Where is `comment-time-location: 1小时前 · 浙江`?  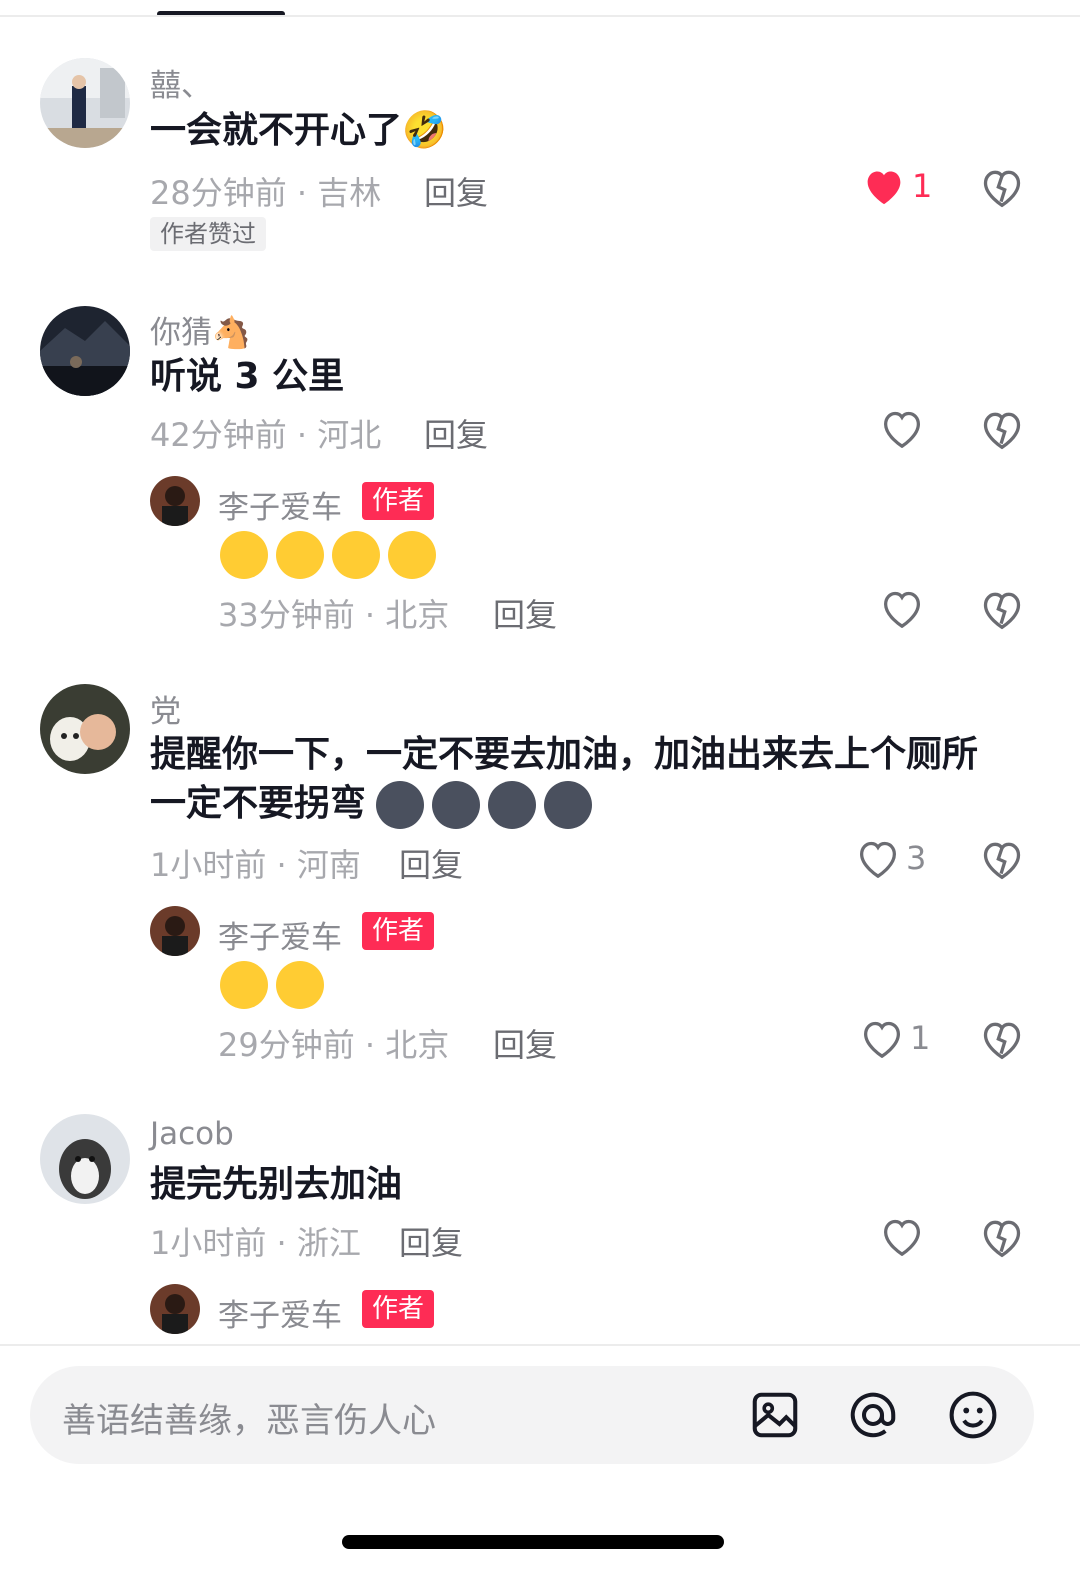
comment-time-location: 1小时前 · 浙江 is located at coordinates (255, 1243).